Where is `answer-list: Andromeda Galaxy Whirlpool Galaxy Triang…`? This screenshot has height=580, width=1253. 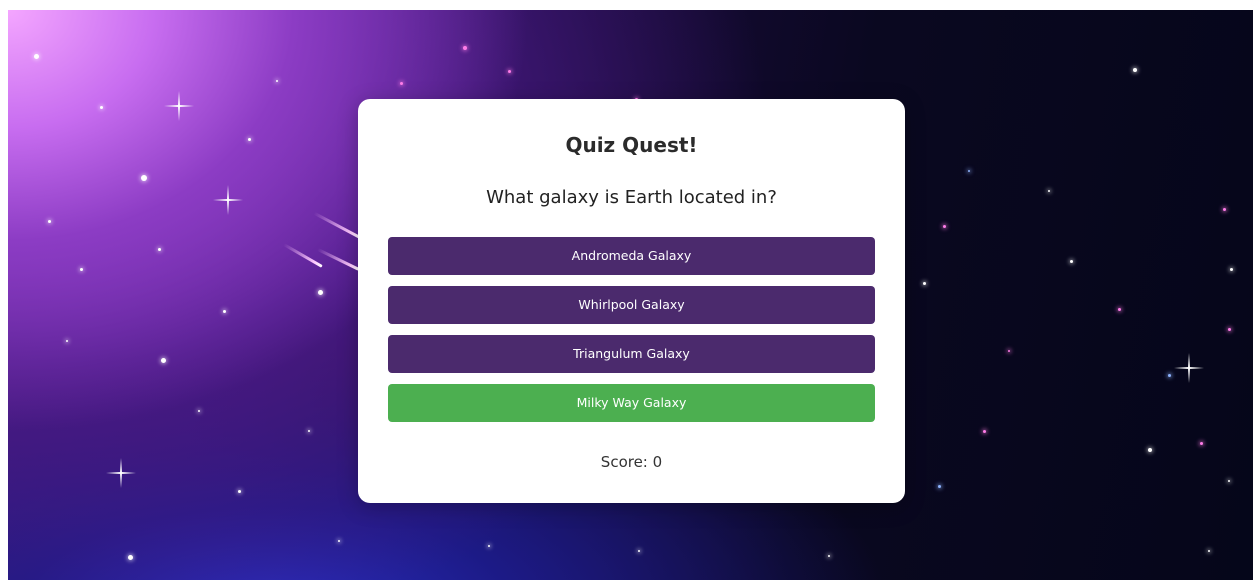 answer-list: Andromeda Galaxy Whirlpool Galaxy Triang… is located at coordinates (631, 335).